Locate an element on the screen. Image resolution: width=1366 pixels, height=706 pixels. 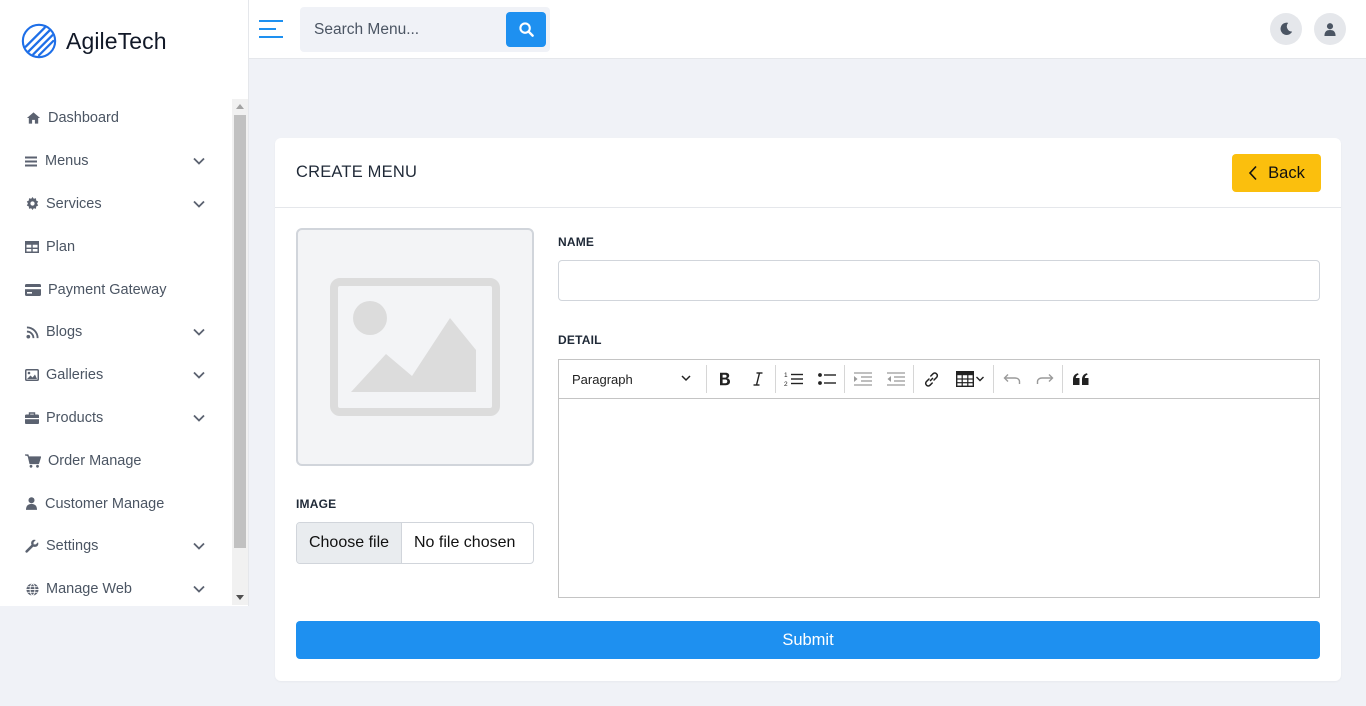
wrench-icon is located at coordinates (32, 546).